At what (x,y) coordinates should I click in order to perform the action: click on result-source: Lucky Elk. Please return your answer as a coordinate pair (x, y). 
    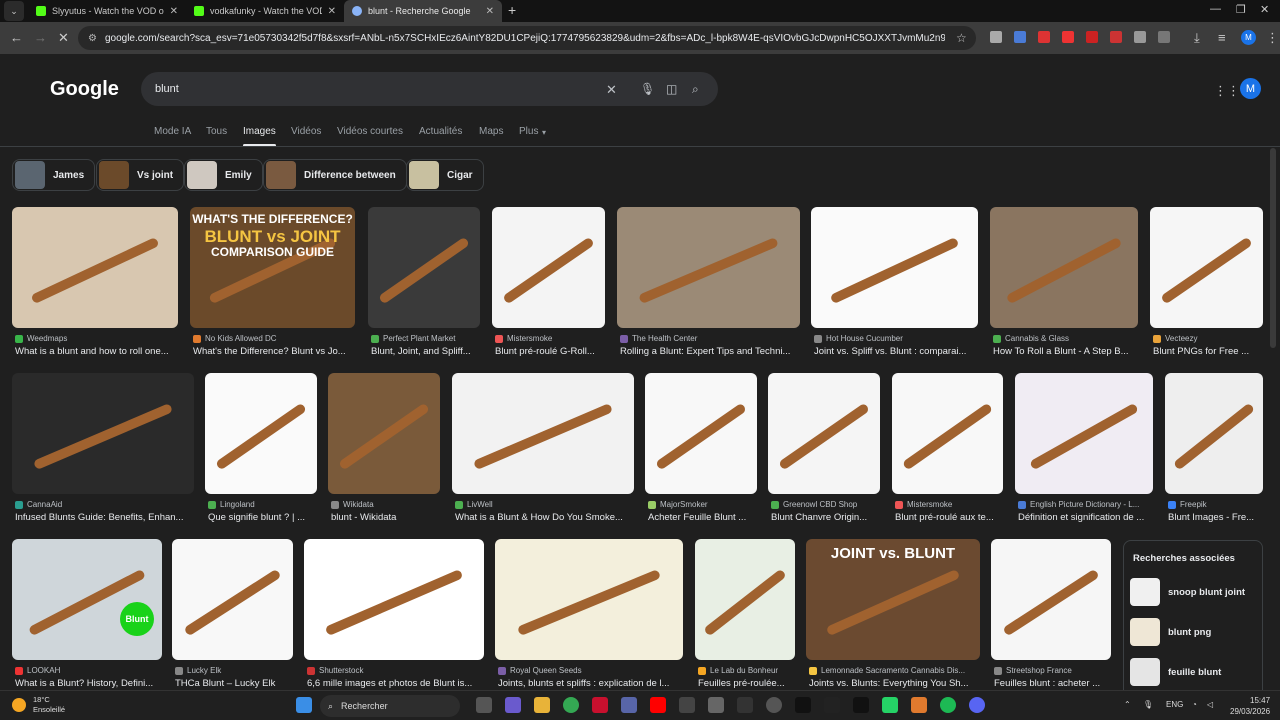
    Looking at the image, I should click on (233, 670).